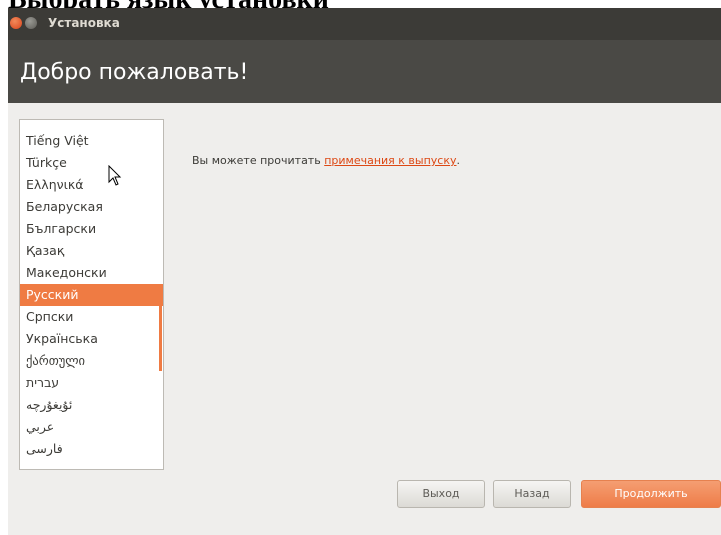 This screenshot has width=721, height=535. I want to click on language-item: Српски, so click(91, 317).